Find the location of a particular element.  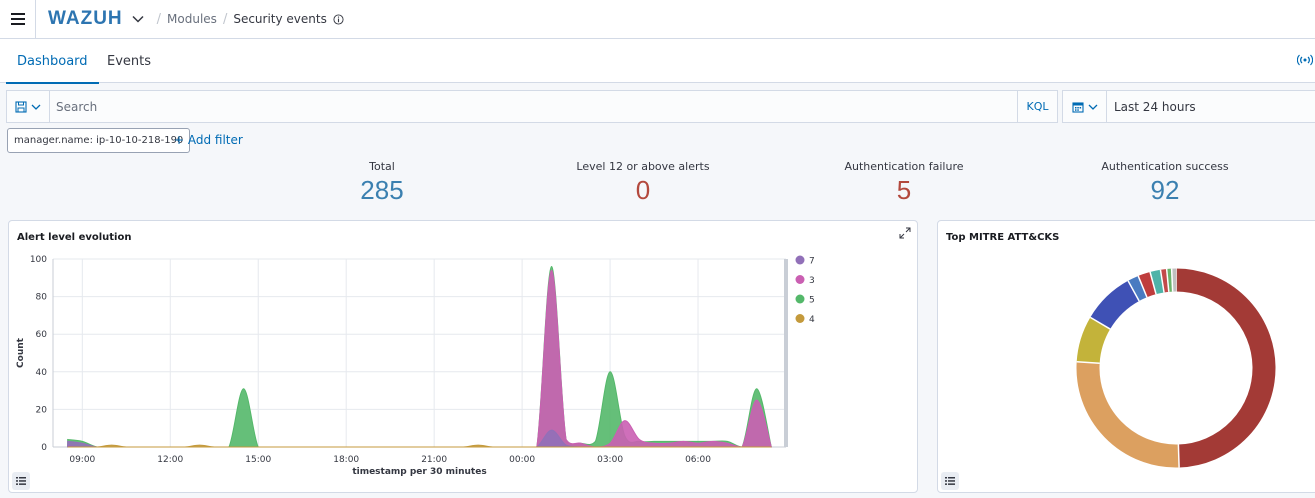

tab-events: Events is located at coordinates (129, 61).